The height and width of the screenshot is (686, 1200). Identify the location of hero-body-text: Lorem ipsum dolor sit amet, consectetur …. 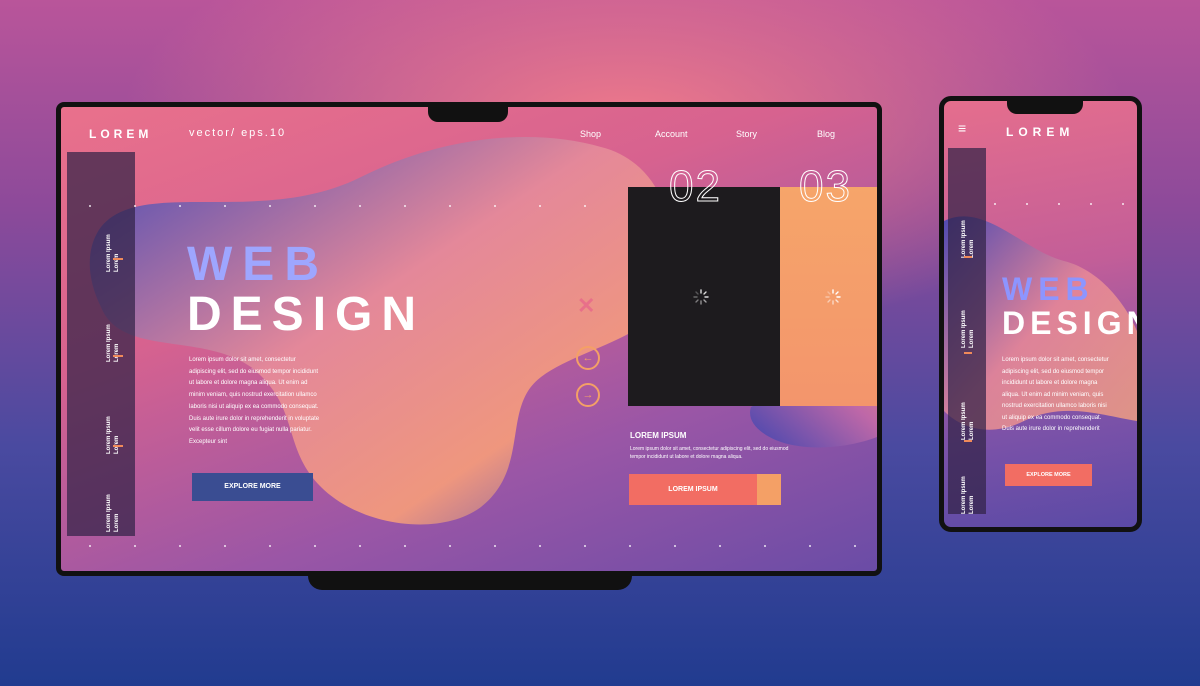
(254, 401).